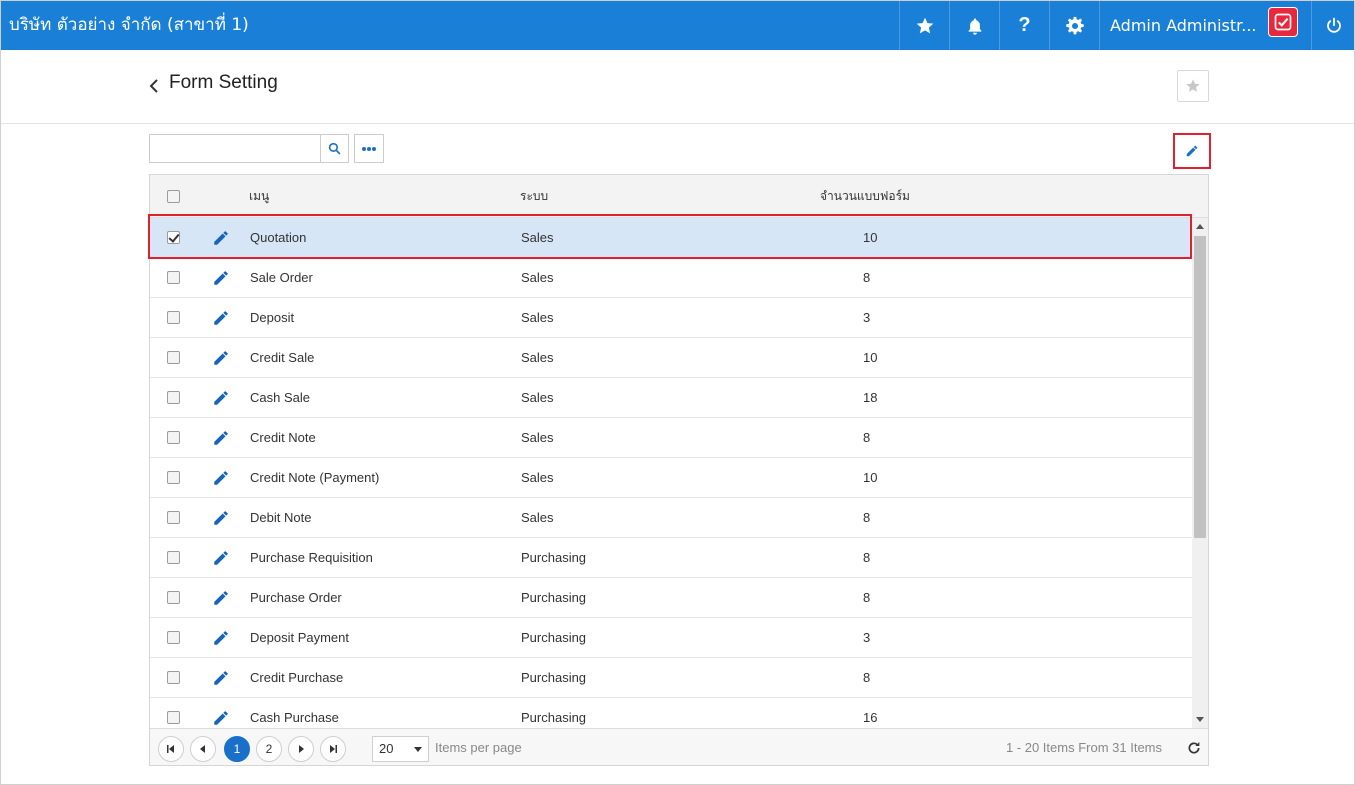 The height and width of the screenshot is (785, 1355). I want to click on page-button-2: 2, so click(269, 749).